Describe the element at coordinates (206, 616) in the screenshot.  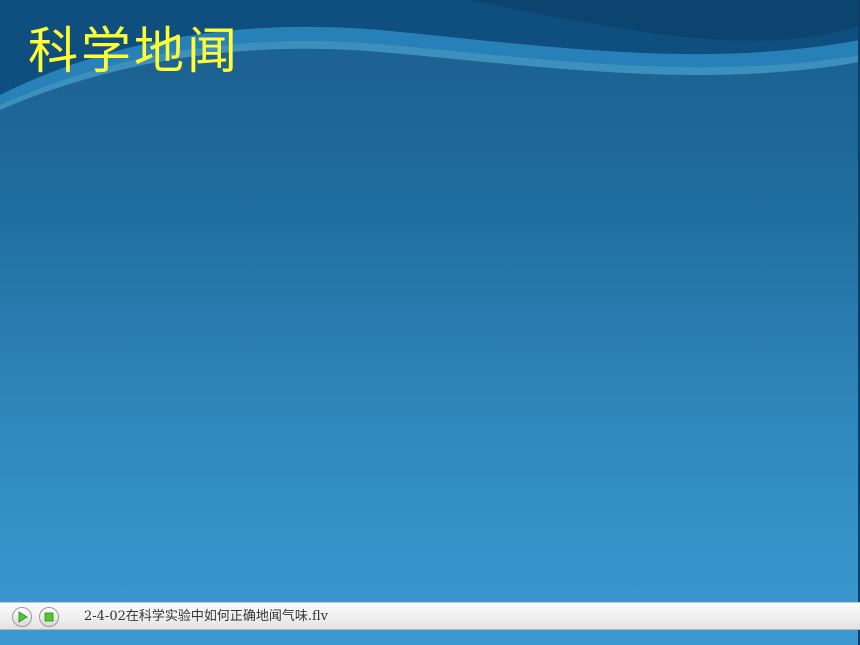
I see `media-file-name: 2-4-02在科学实验中如何正确地闻气味.flv` at that location.